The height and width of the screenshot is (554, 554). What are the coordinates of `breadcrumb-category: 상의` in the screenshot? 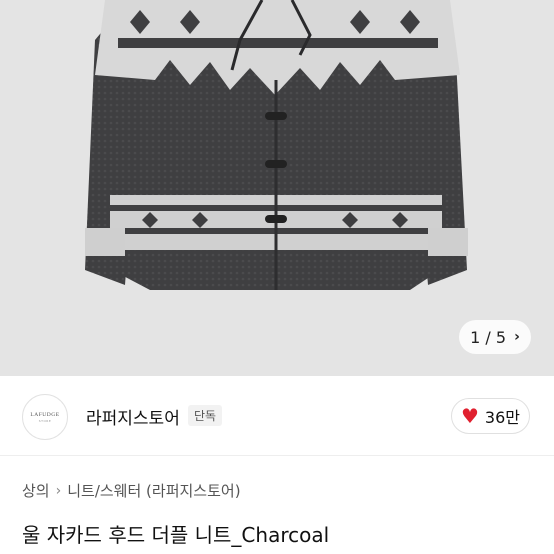 It's located at (36, 490).